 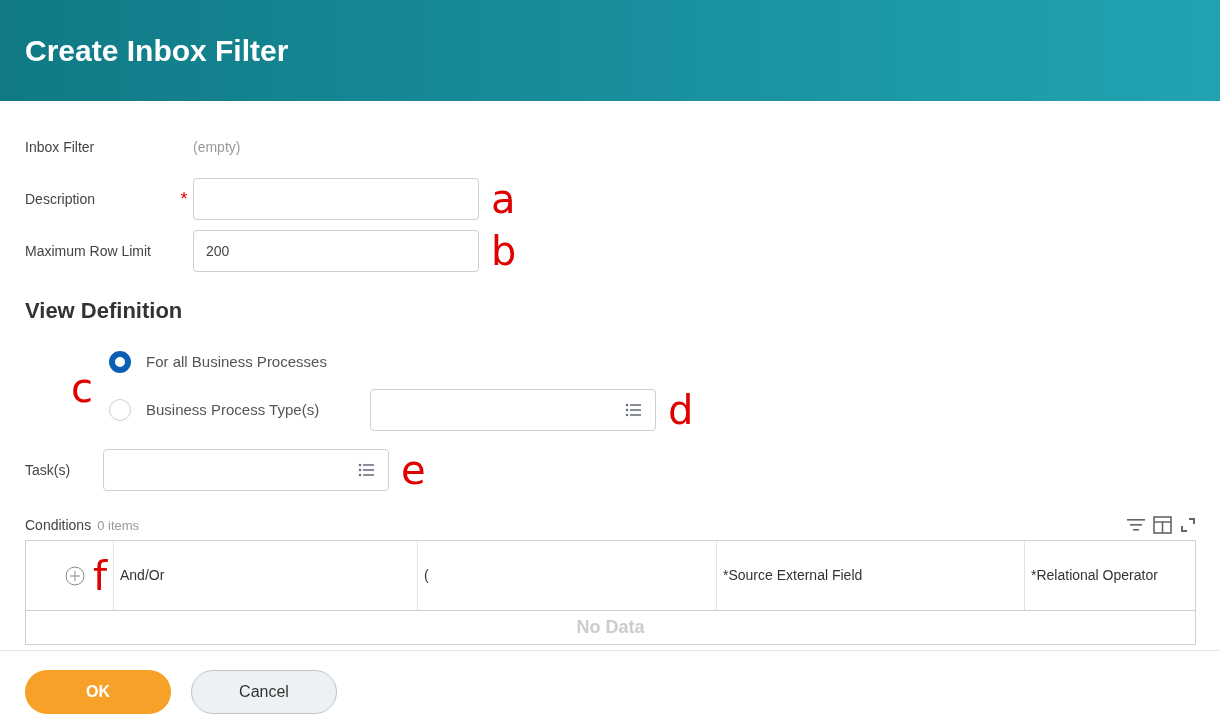 I want to click on expand-icon, so click(x=1188, y=525).